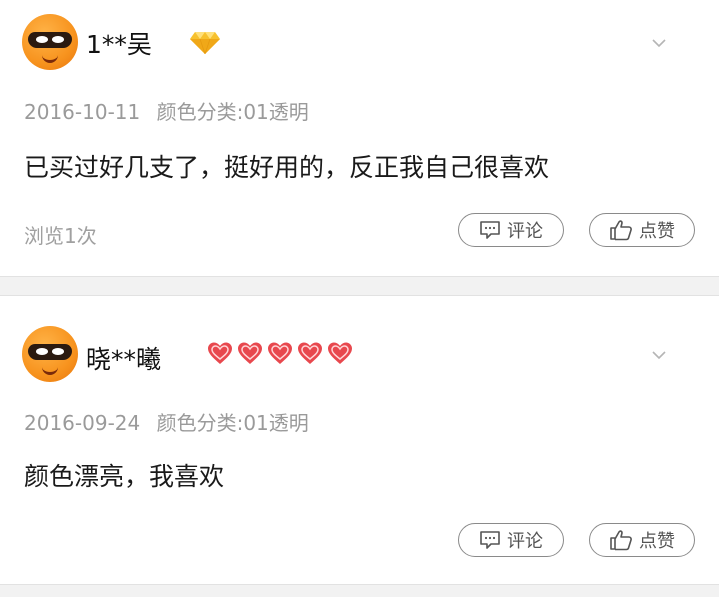 The width and height of the screenshot is (719, 597). Describe the element at coordinates (124, 476) in the screenshot. I see `review-text: 颜色漂亮，我喜欢` at that location.